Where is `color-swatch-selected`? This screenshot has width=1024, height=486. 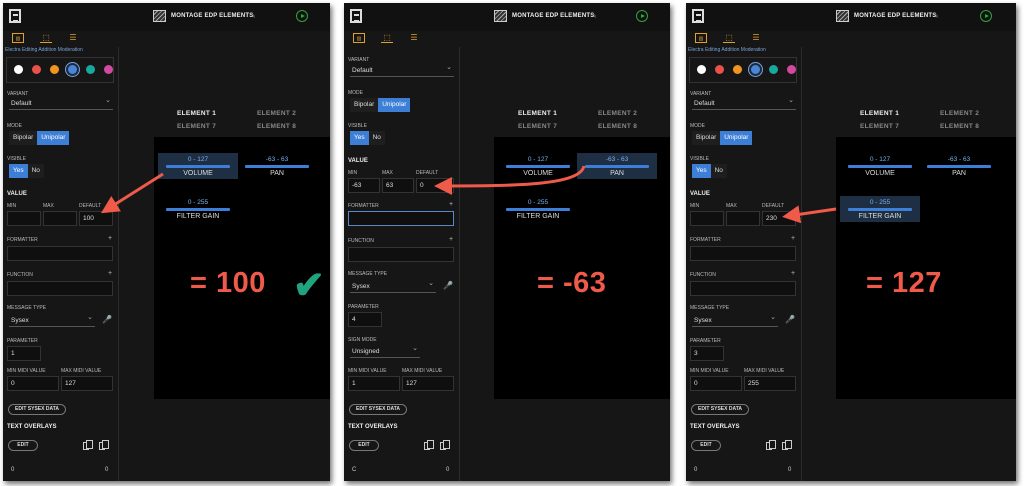 color-swatch-selected is located at coordinates (755, 69).